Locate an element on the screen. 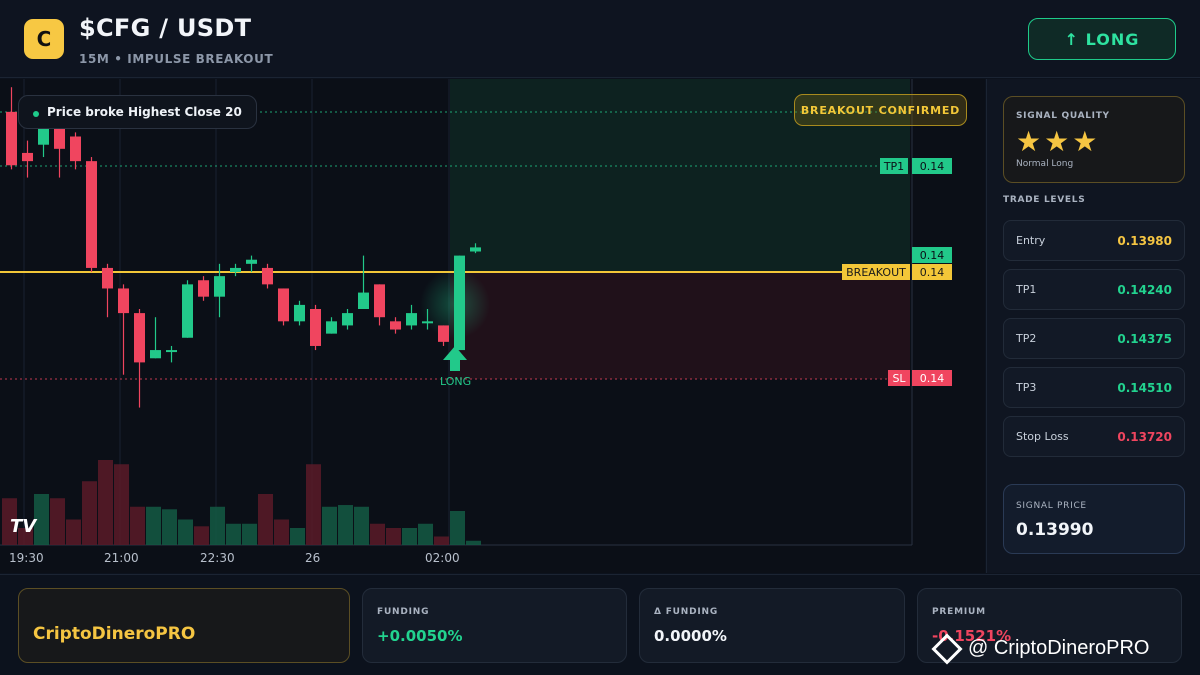  page-title: $CFG / USDT is located at coordinates (165, 28).